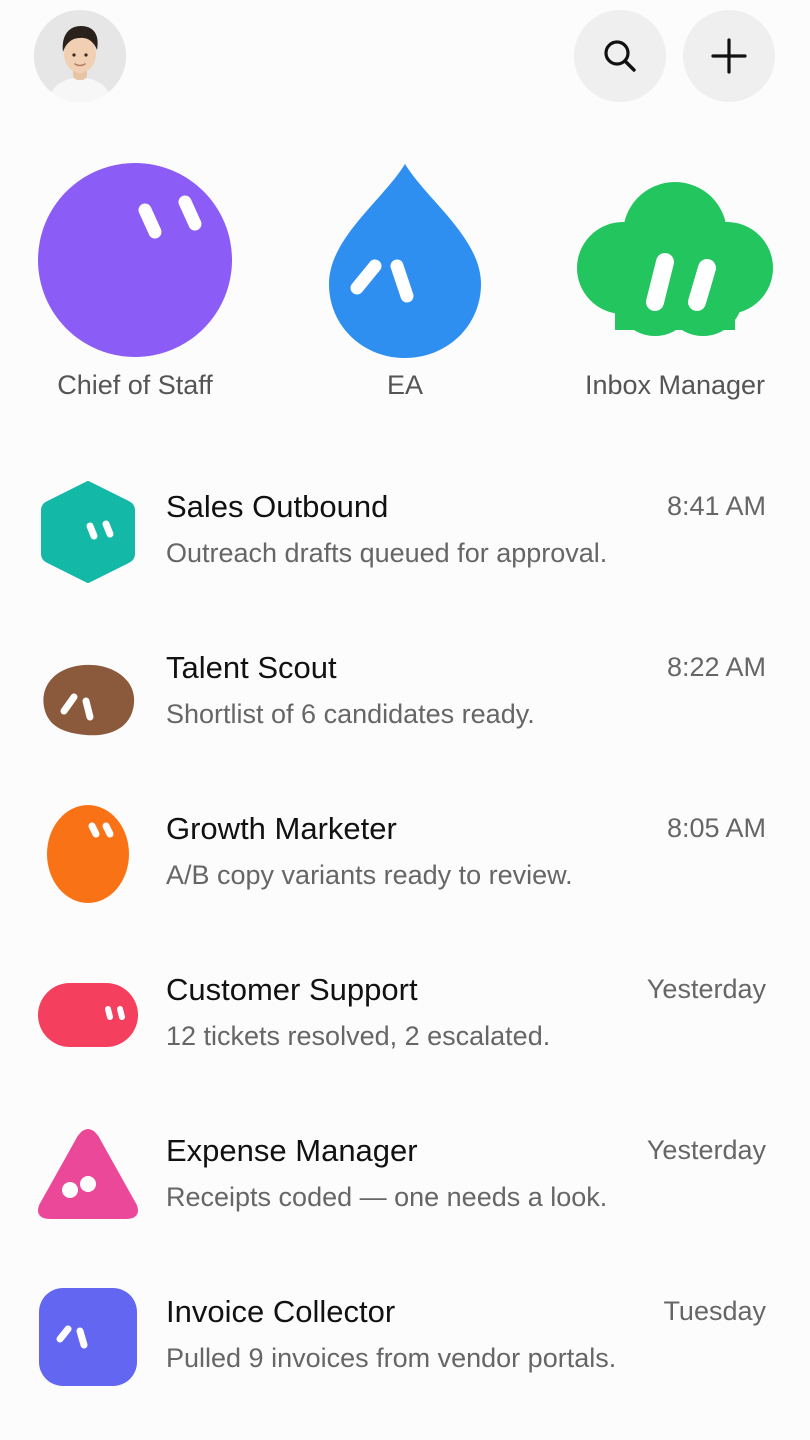  I want to click on plus-icon, so click(729, 56).